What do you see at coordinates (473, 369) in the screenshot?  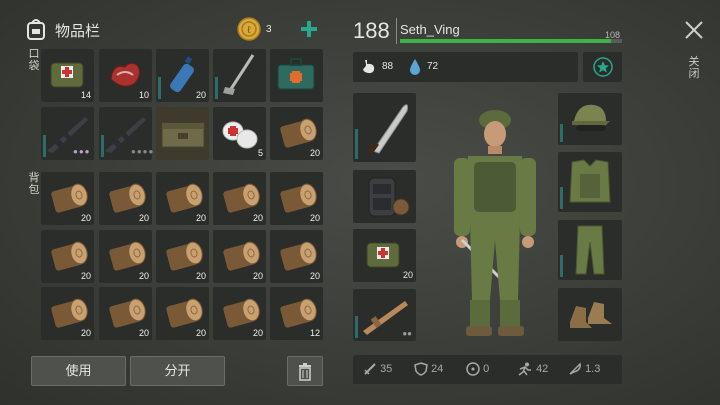 I see `radiation-icon` at bounding box center [473, 369].